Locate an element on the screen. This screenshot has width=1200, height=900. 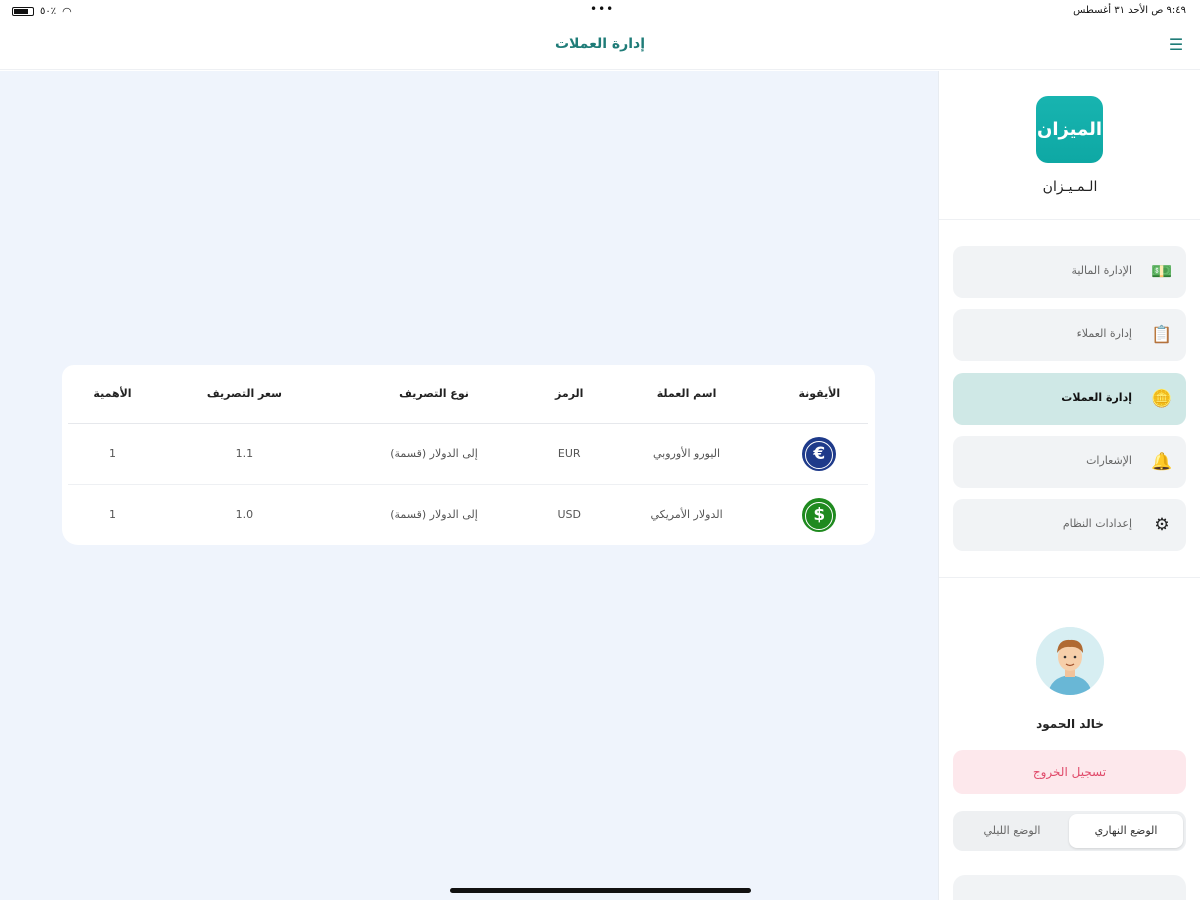
currency-symbol: $ is located at coordinates (819, 515).